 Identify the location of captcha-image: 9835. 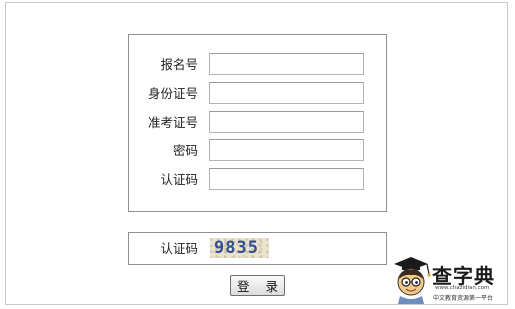
(239, 248).